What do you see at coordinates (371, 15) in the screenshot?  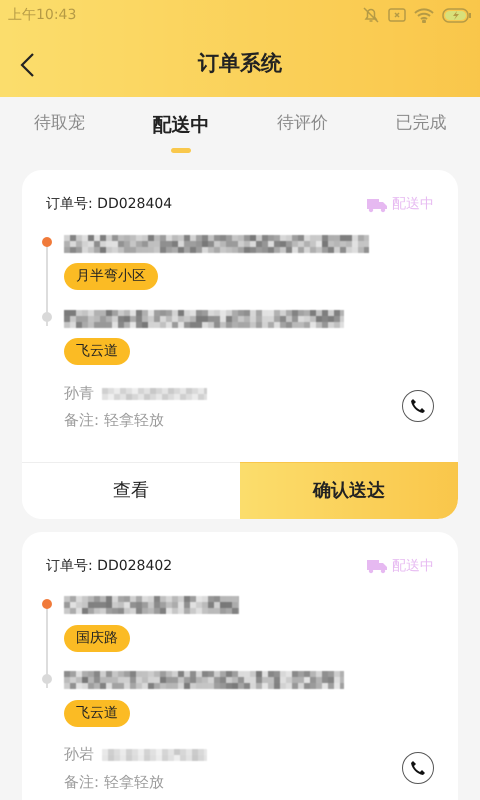 I see `mute-icon` at bounding box center [371, 15].